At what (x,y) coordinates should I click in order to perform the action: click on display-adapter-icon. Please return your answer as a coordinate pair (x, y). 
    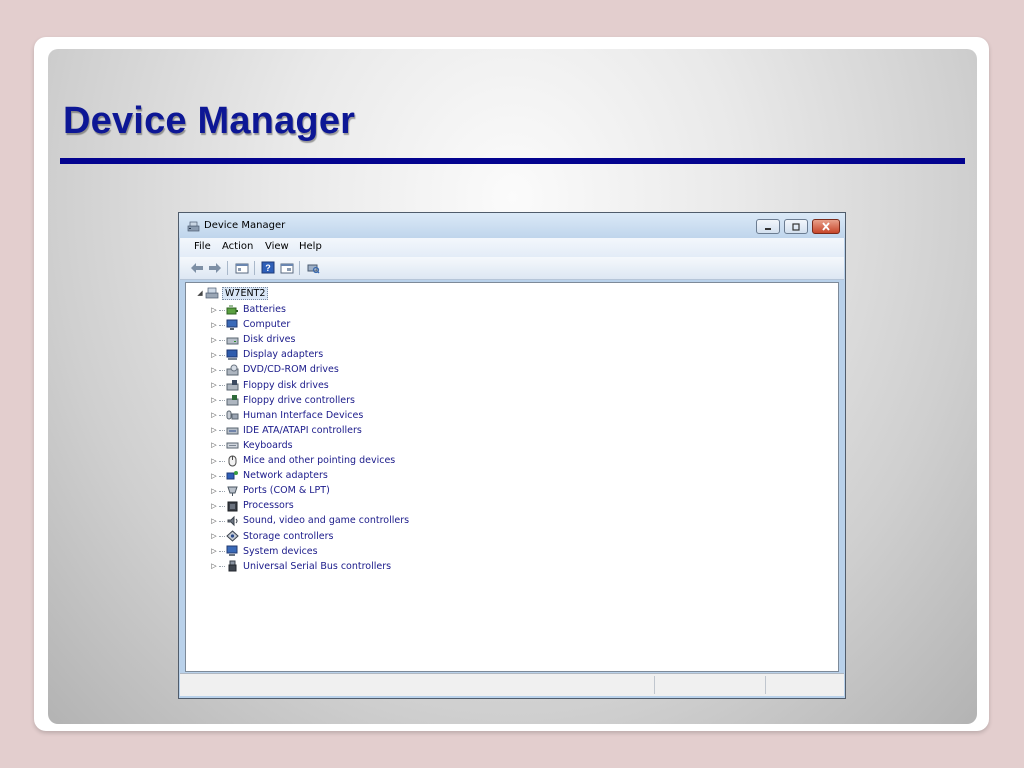
    Looking at the image, I should click on (232, 354).